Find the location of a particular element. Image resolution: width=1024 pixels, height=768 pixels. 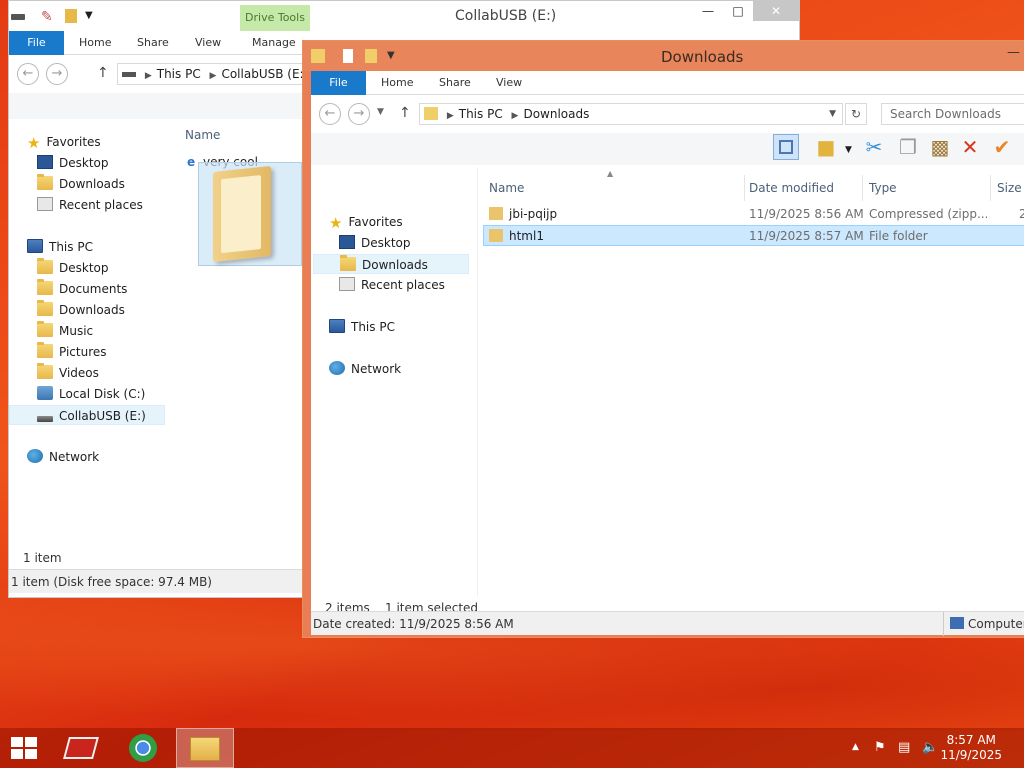

tree-item-music: Music is located at coordinates (65, 331).